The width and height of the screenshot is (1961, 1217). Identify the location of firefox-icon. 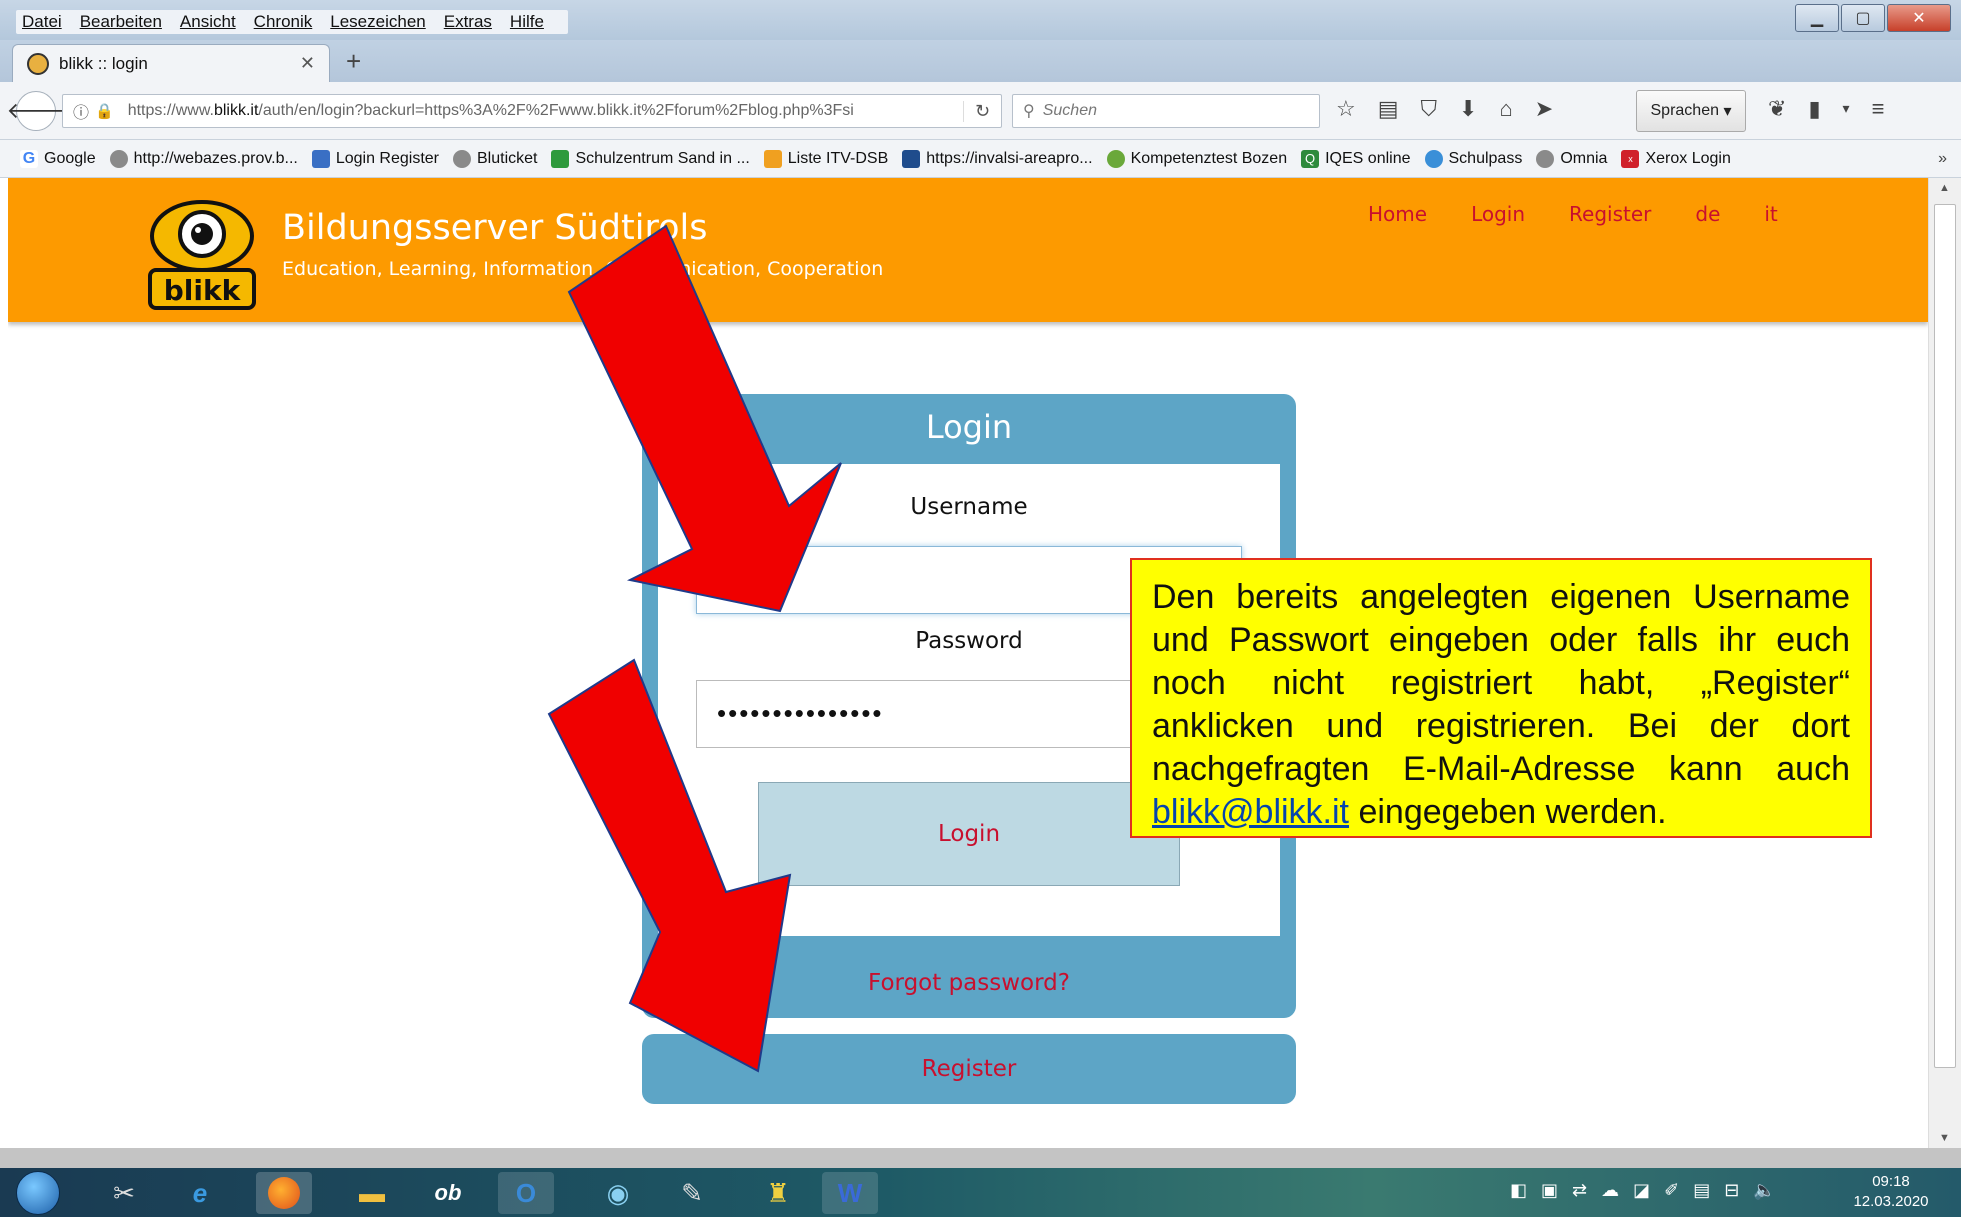
(284, 1193).